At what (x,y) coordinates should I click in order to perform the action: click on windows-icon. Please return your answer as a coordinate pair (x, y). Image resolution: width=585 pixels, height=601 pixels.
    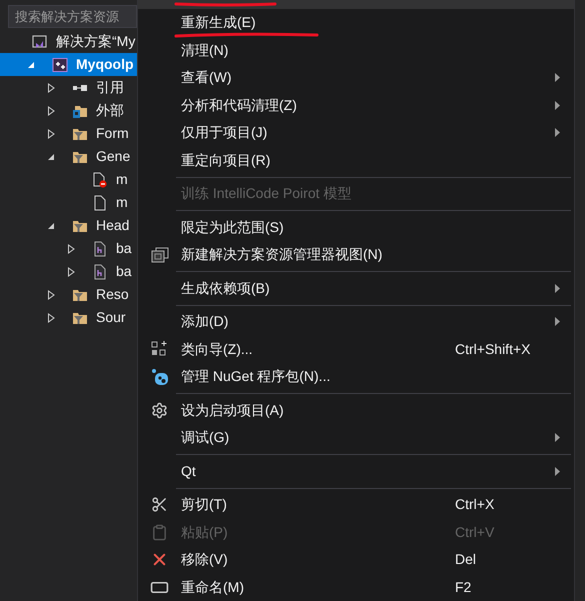
    Looking at the image, I should click on (159, 254).